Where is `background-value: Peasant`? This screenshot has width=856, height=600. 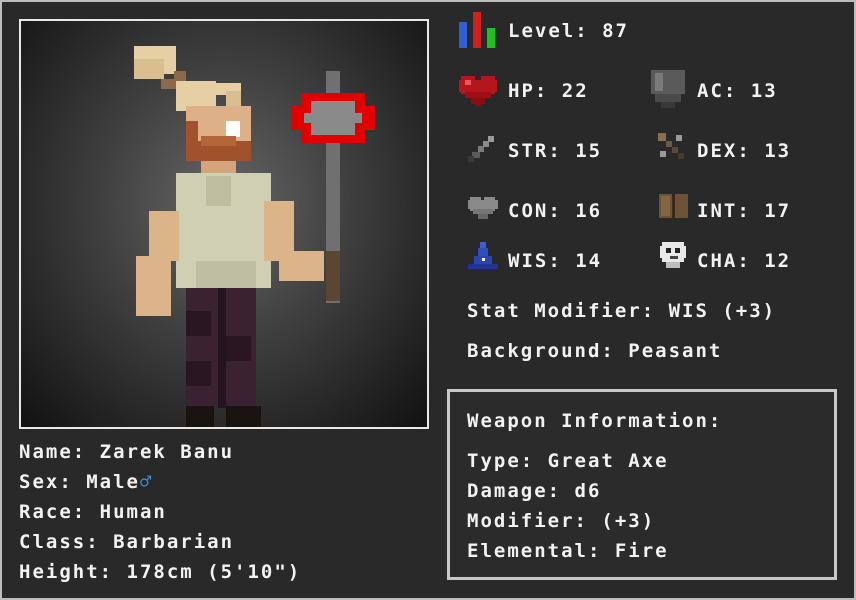
background-value: Peasant is located at coordinates (675, 351).